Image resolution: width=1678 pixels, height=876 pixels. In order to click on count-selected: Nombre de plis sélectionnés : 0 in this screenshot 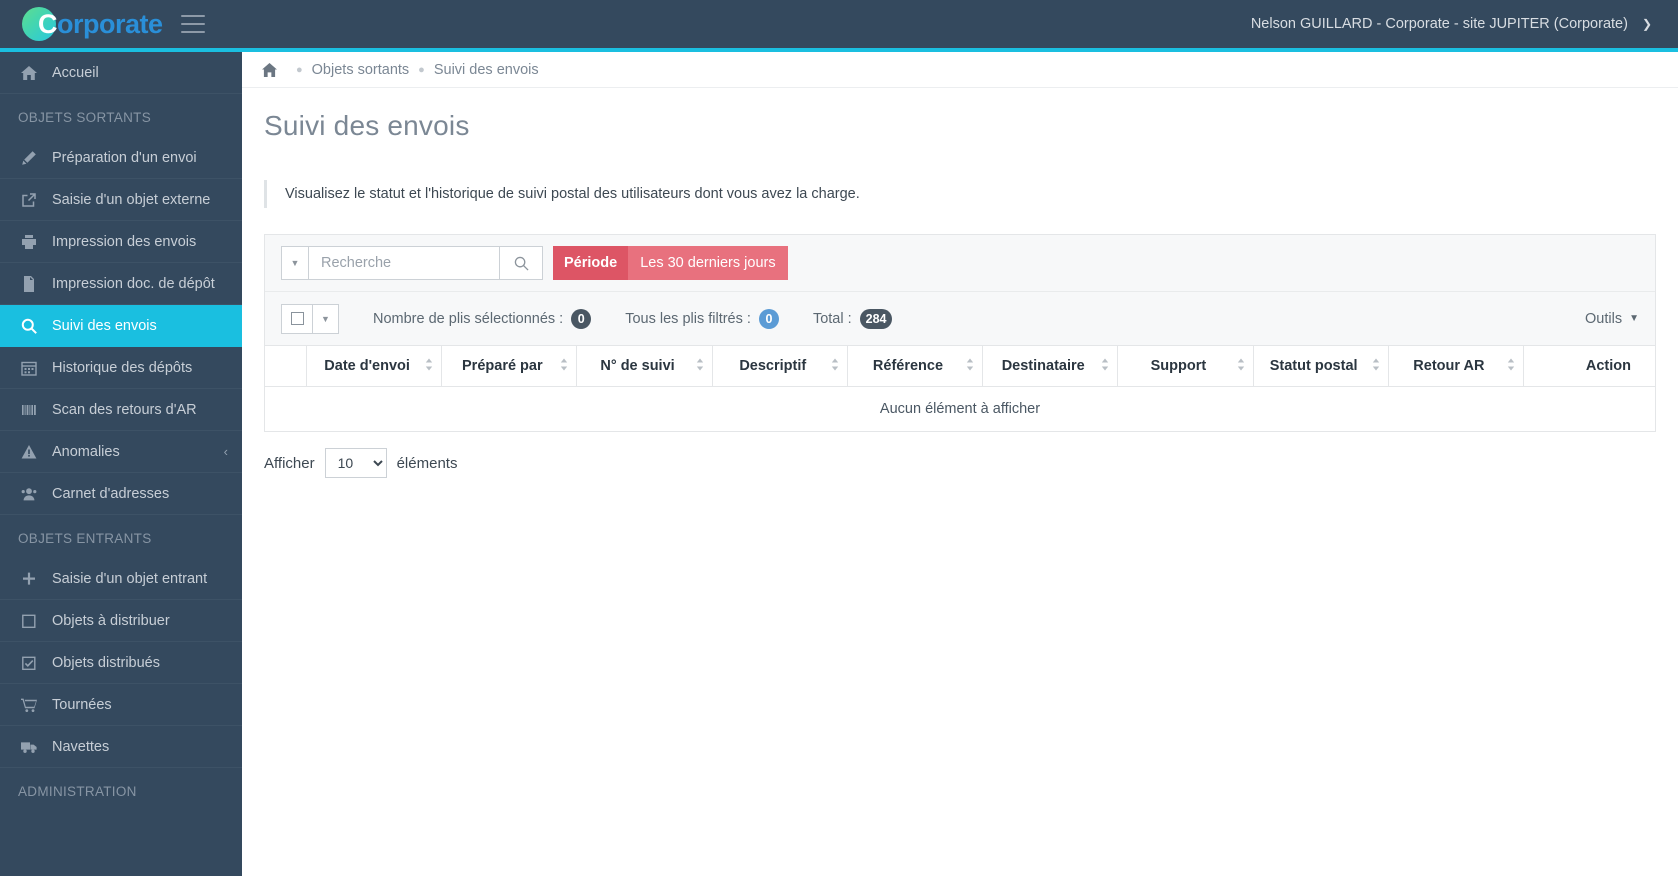, I will do `click(482, 318)`.